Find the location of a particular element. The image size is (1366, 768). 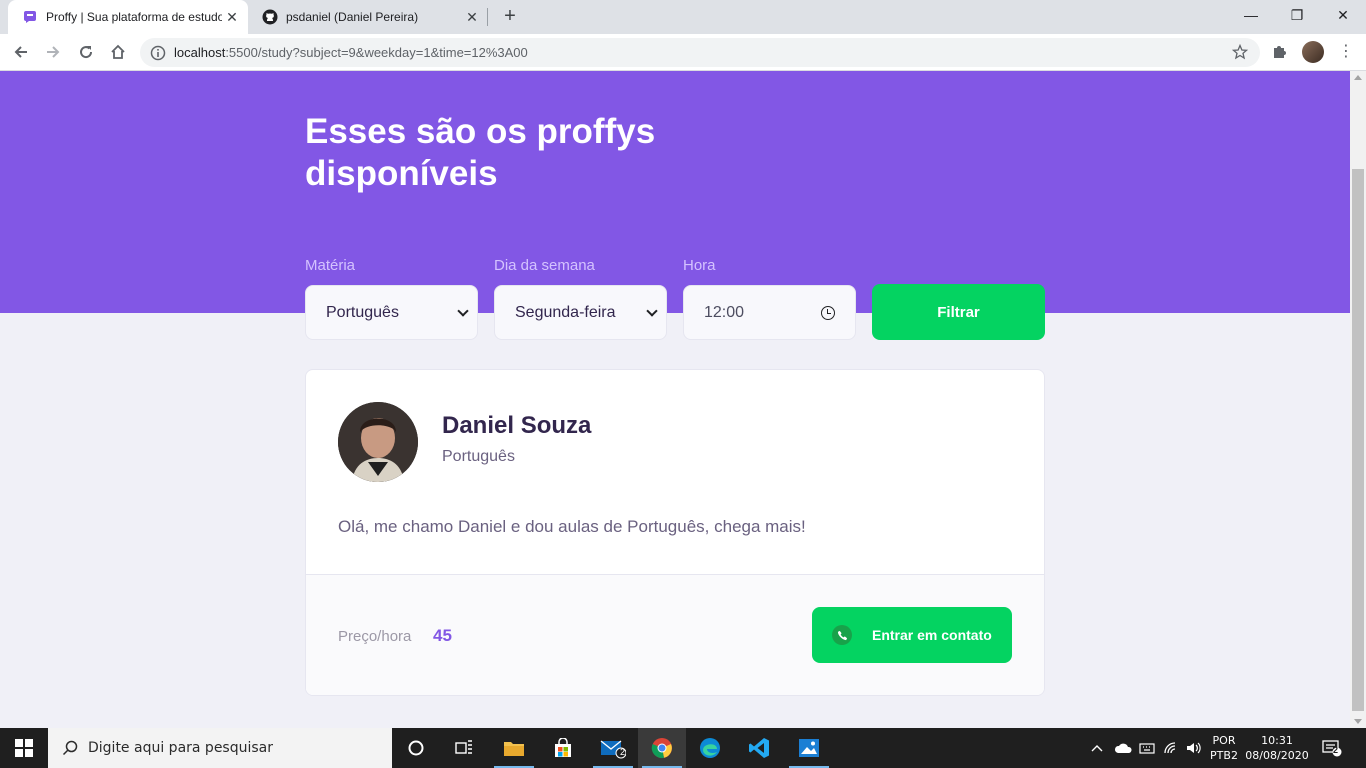

search-placeholder: Digite aqui para pesquisar is located at coordinates (181, 748).